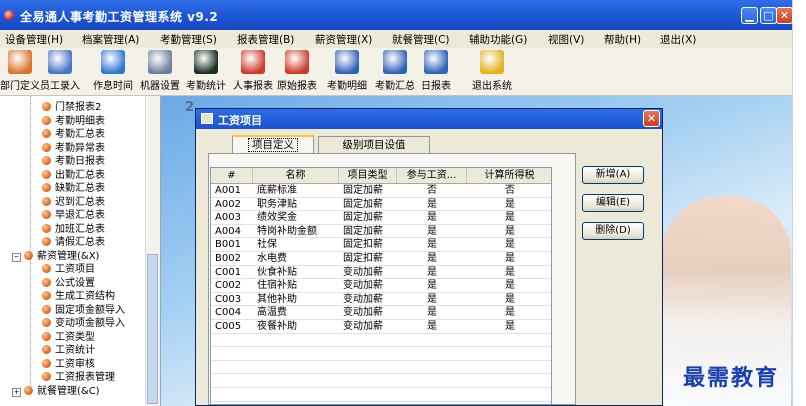  Describe the element at coordinates (566, 39) in the screenshot. I see `menu-item: 视图(V)` at that location.